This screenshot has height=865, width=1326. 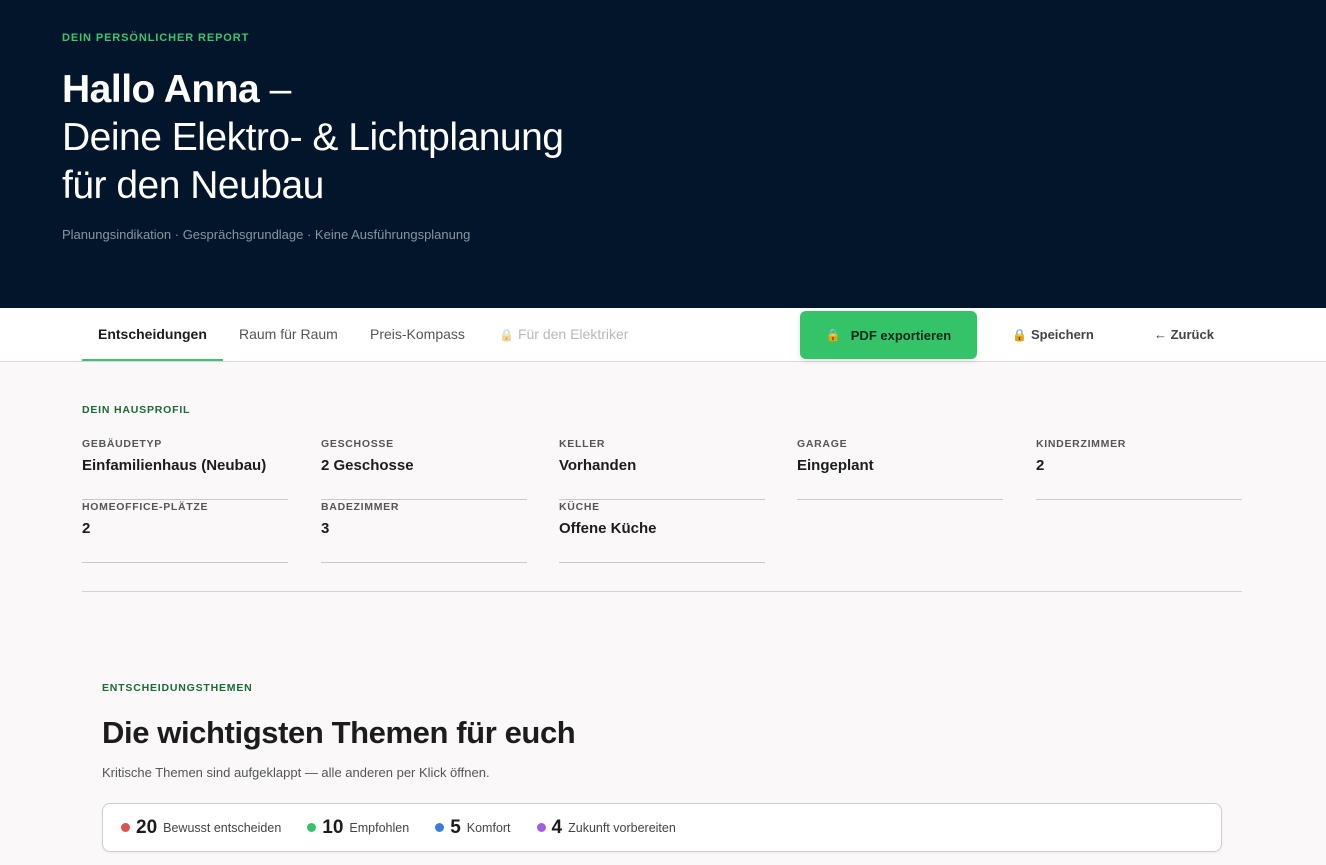 What do you see at coordinates (222, 827) in the screenshot?
I see `stat-label: Bewusst entscheiden` at bounding box center [222, 827].